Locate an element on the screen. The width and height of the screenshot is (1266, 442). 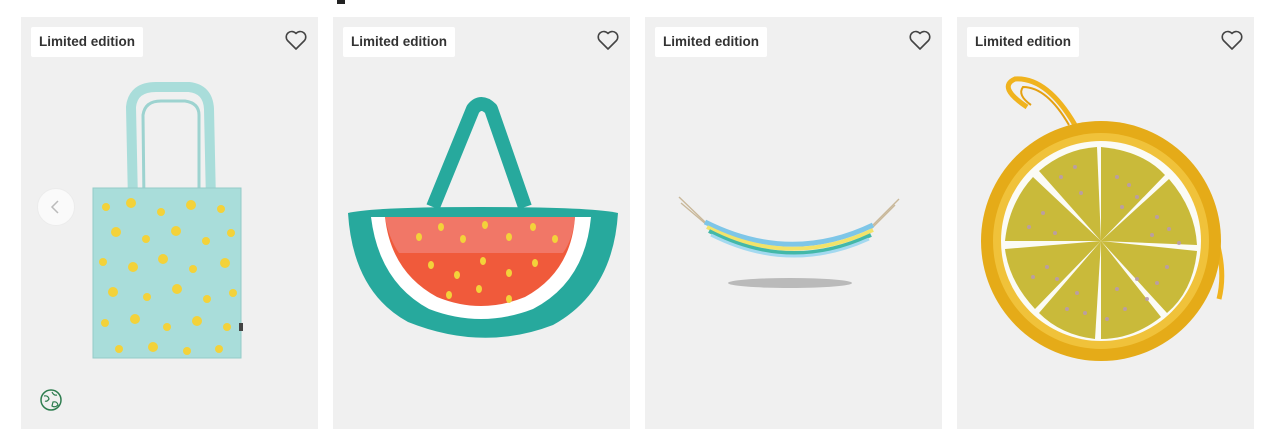
chevron-left-icon is located at coordinates (54, 207).